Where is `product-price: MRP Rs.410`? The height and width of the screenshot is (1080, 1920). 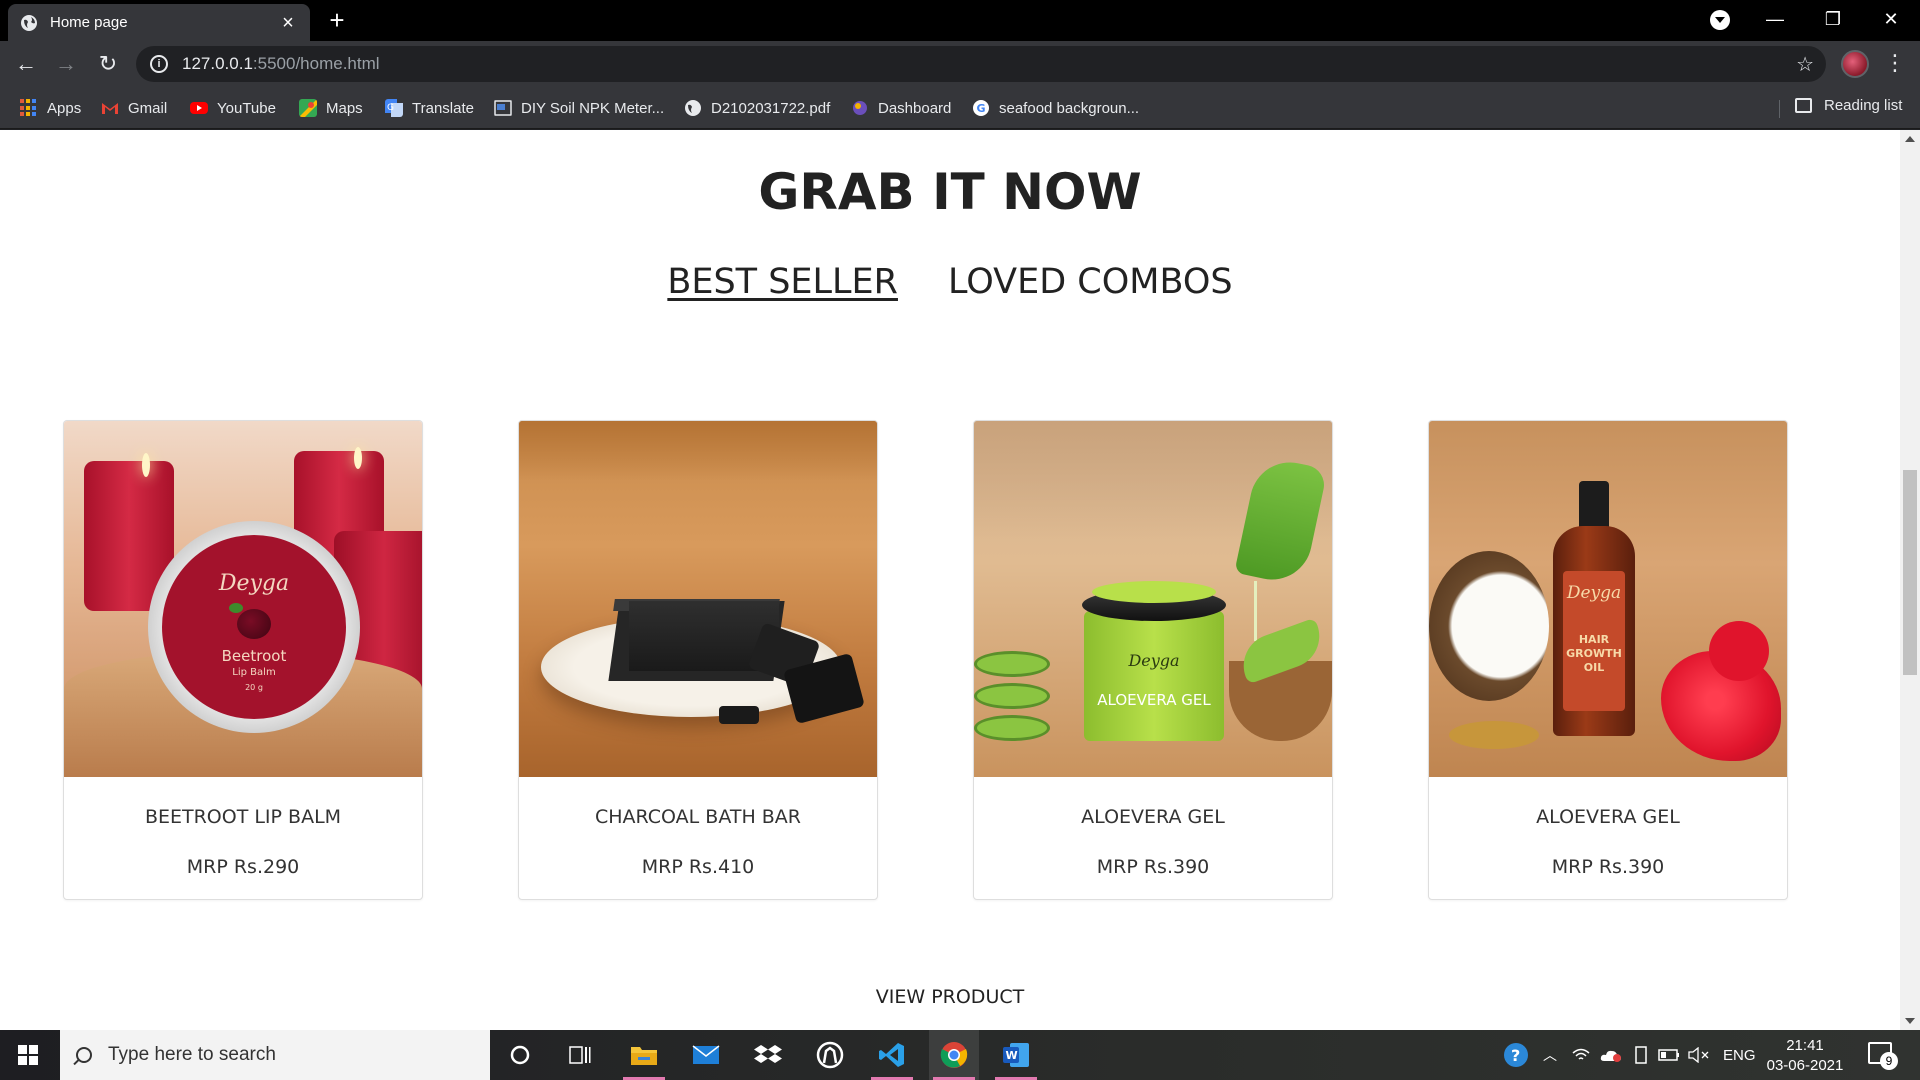 product-price: MRP Rs.410 is located at coordinates (698, 867).